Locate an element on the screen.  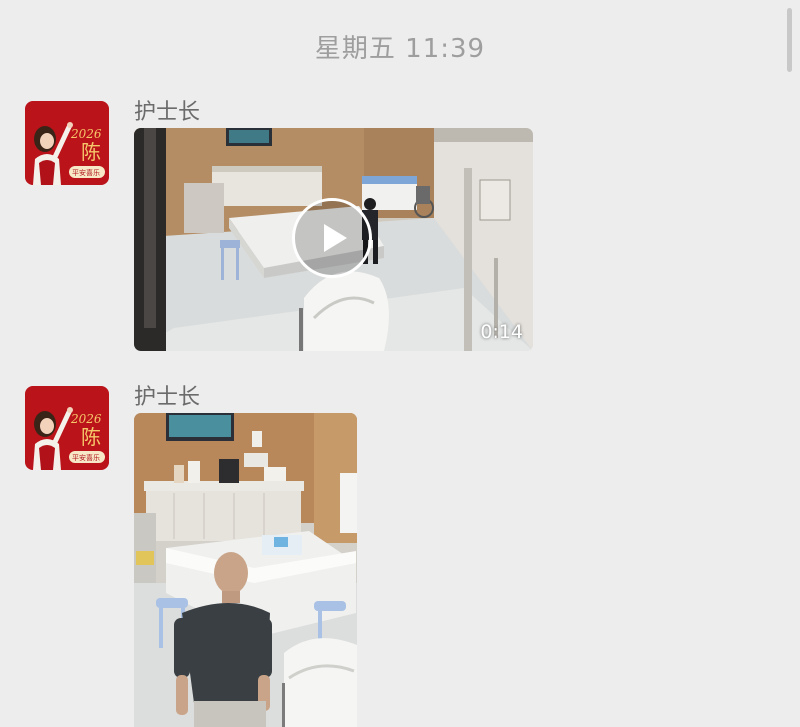
message-timestamp: 星期五 11:39 is located at coordinates (400, 49).